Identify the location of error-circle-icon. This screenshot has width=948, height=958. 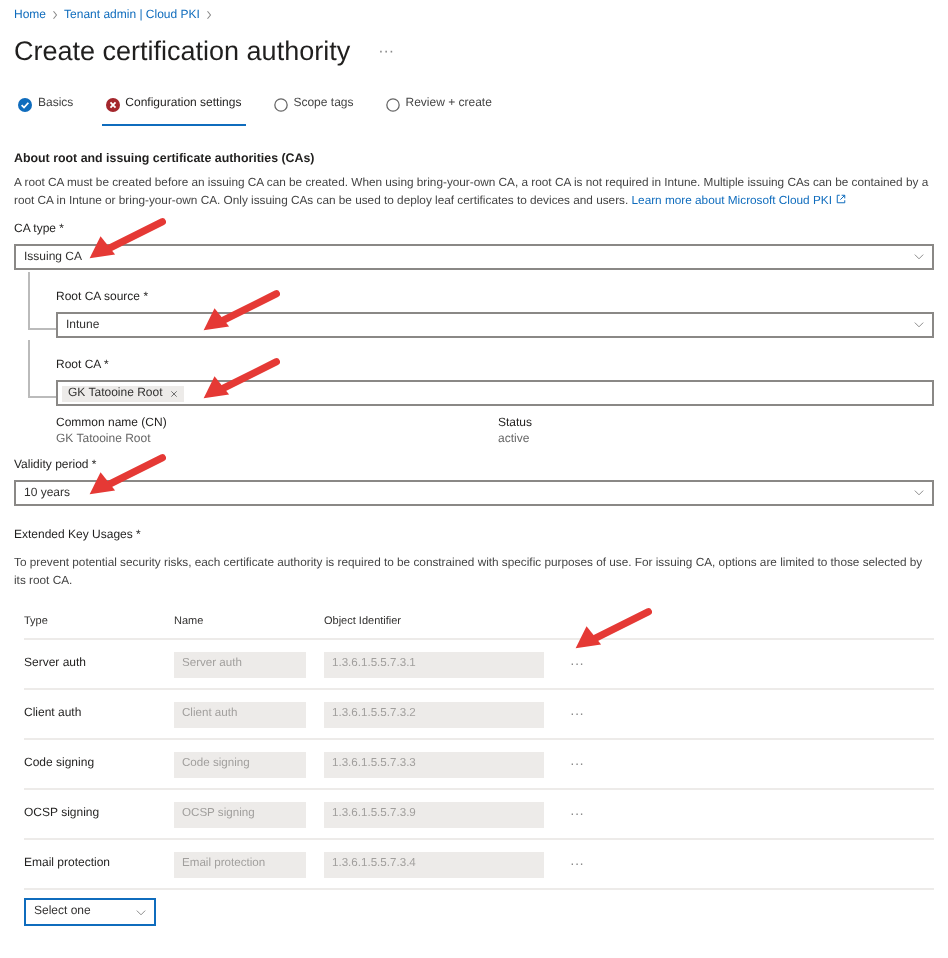
(112, 105).